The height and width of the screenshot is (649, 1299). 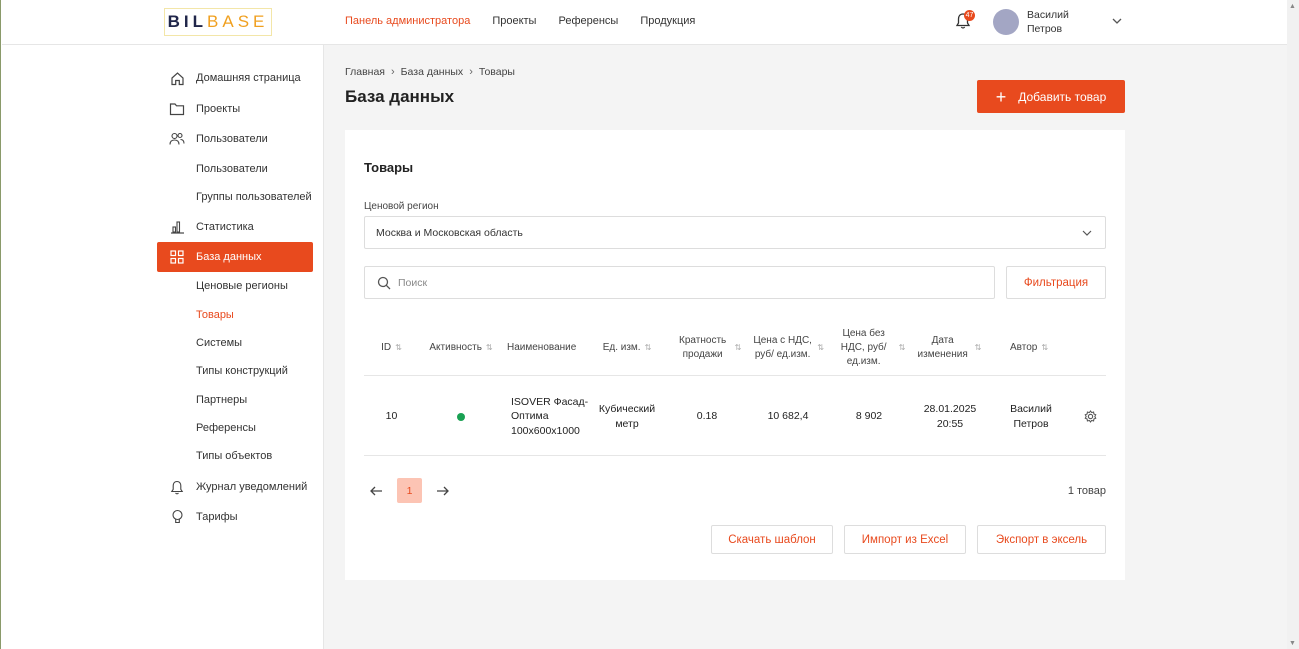 What do you see at coordinates (219, 343) in the screenshot?
I see `sidebar-item-label: Системы` at bounding box center [219, 343].